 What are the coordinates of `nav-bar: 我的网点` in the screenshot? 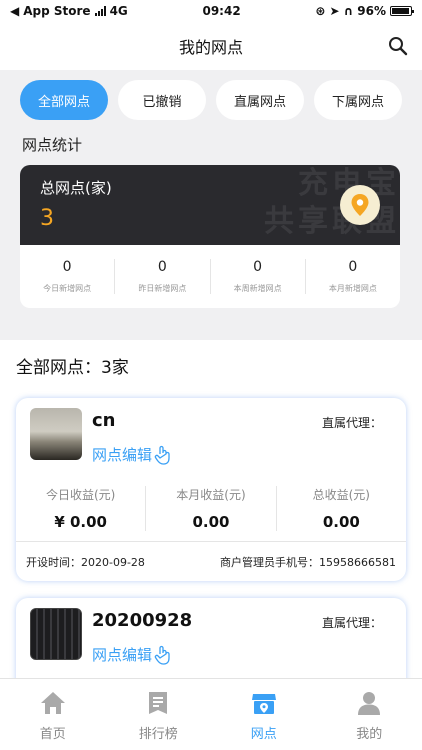 It's located at (211, 46).